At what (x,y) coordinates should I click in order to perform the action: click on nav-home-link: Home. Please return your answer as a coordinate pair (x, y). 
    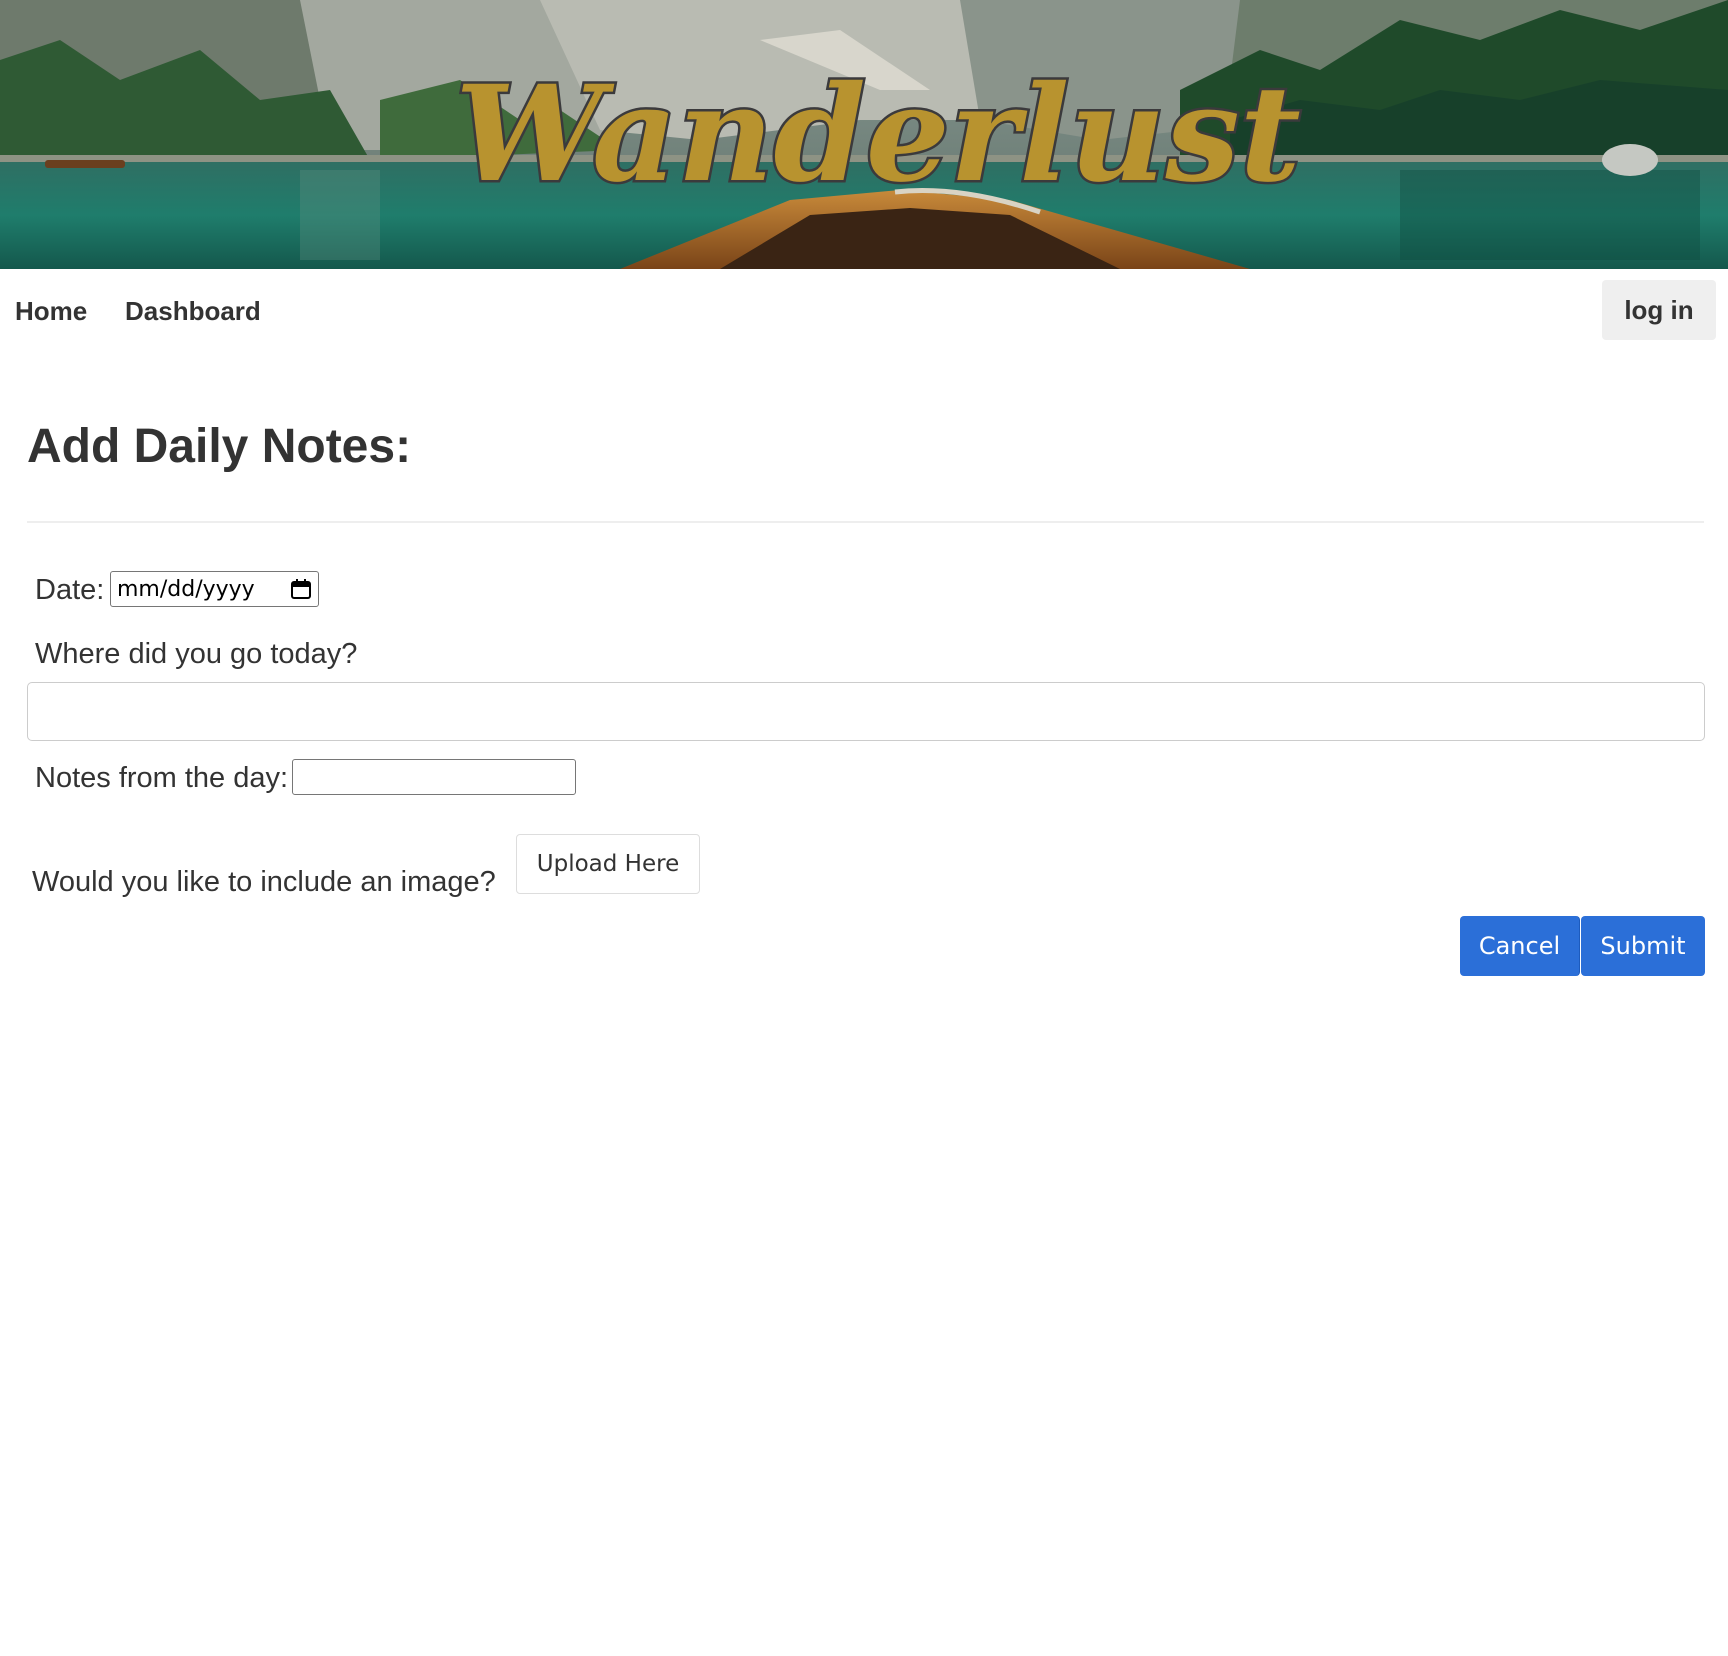
    Looking at the image, I should click on (51, 311).